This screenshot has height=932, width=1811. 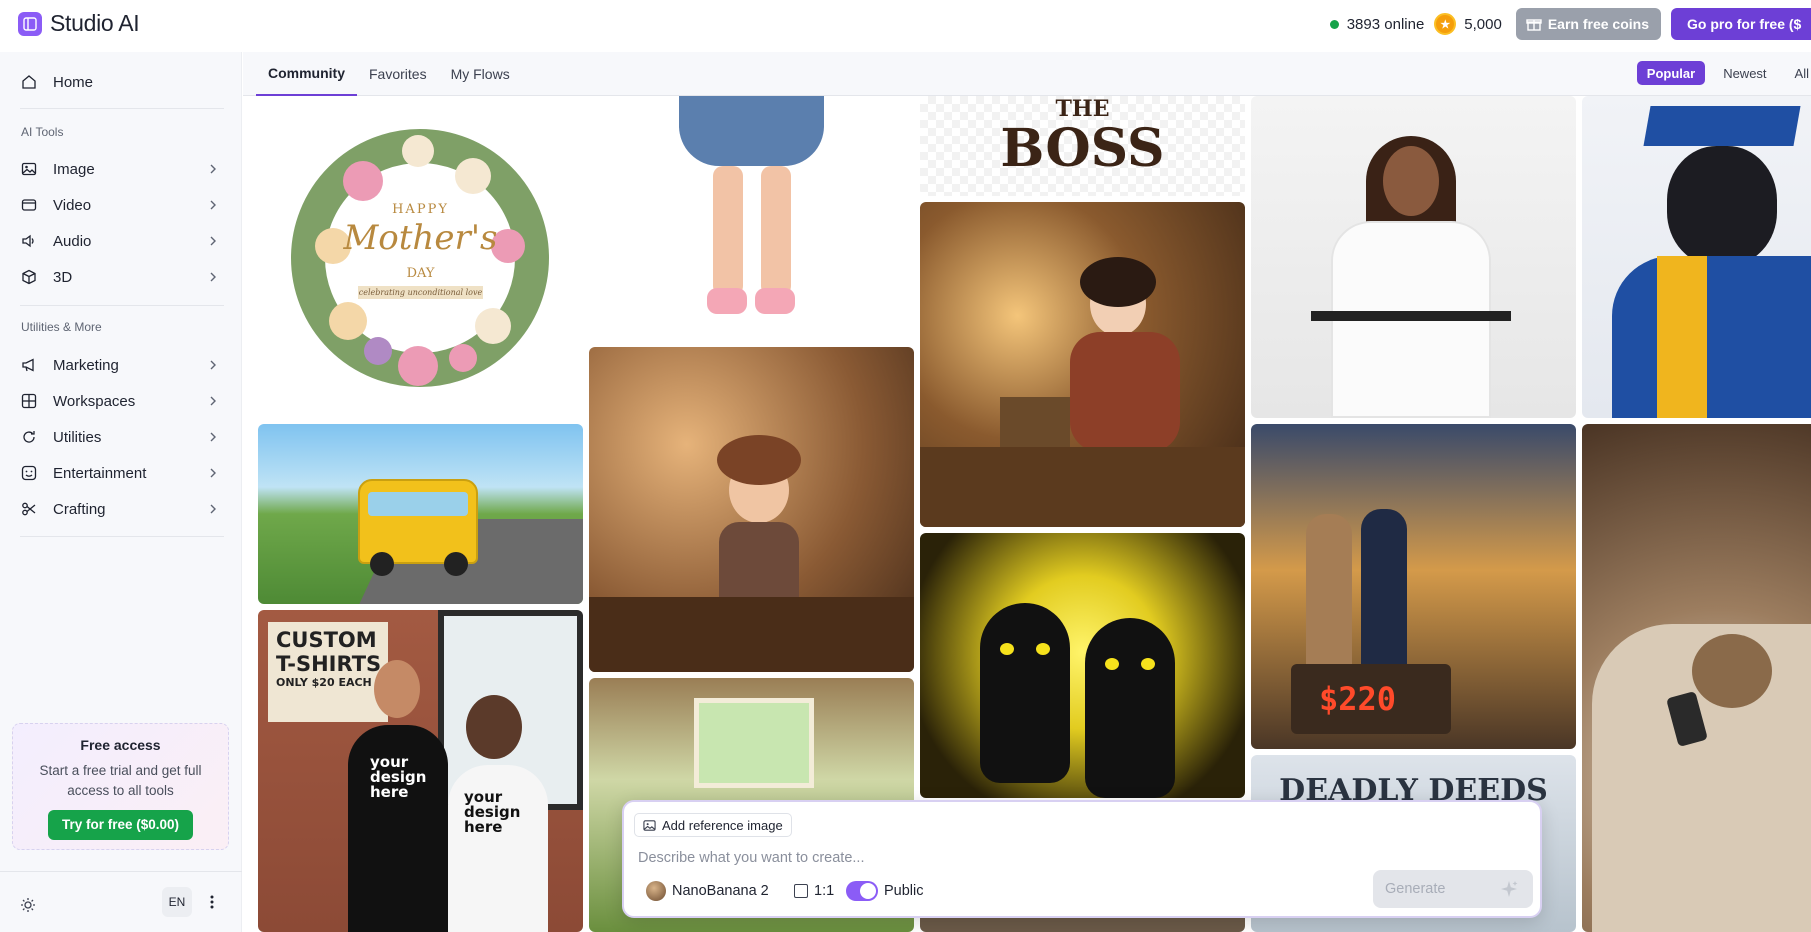 What do you see at coordinates (480, 74) in the screenshot?
I see `tab-my-flows: My Flows` at bounding box center [480, 74].